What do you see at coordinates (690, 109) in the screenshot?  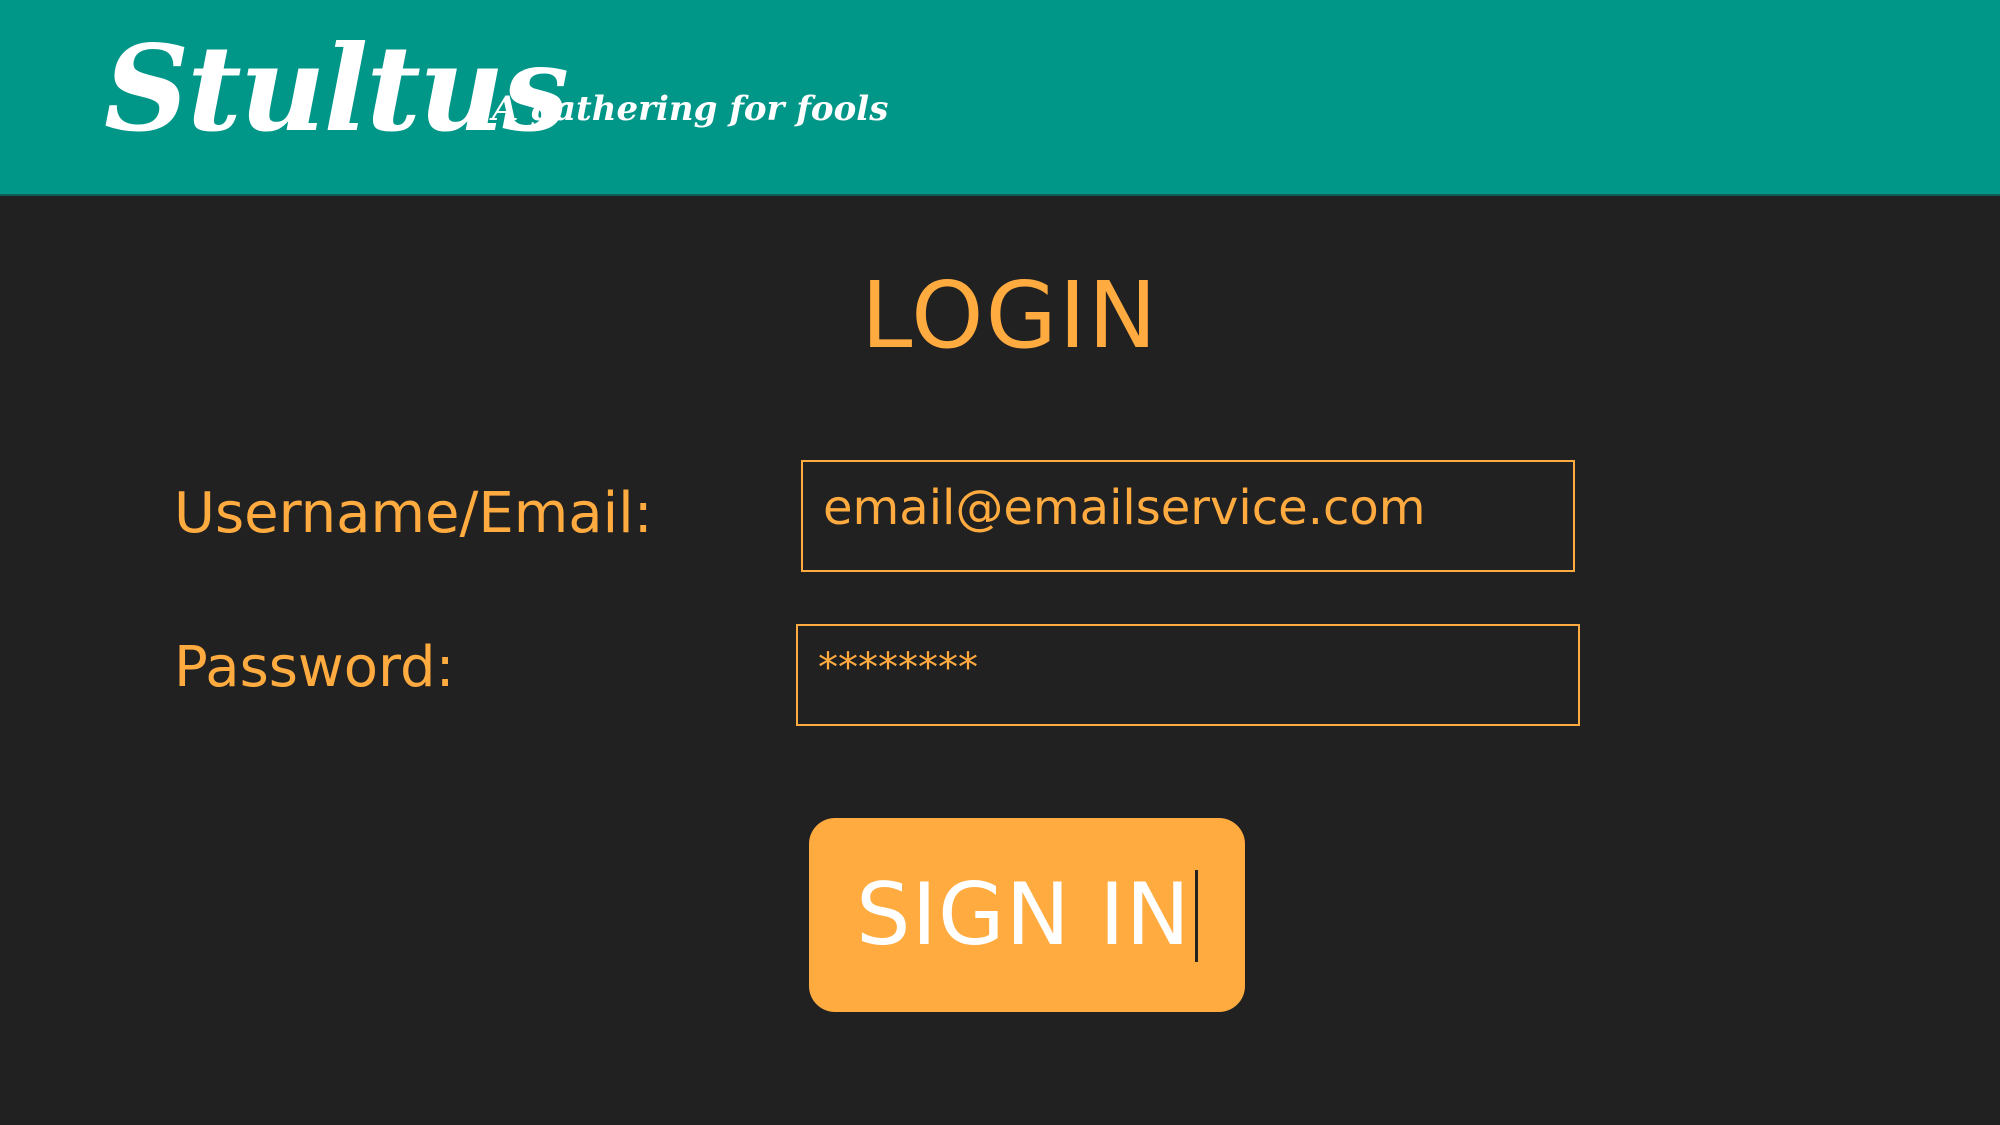 I see `site-tagline: A gathering for fools` at bounding box center [690, 109].